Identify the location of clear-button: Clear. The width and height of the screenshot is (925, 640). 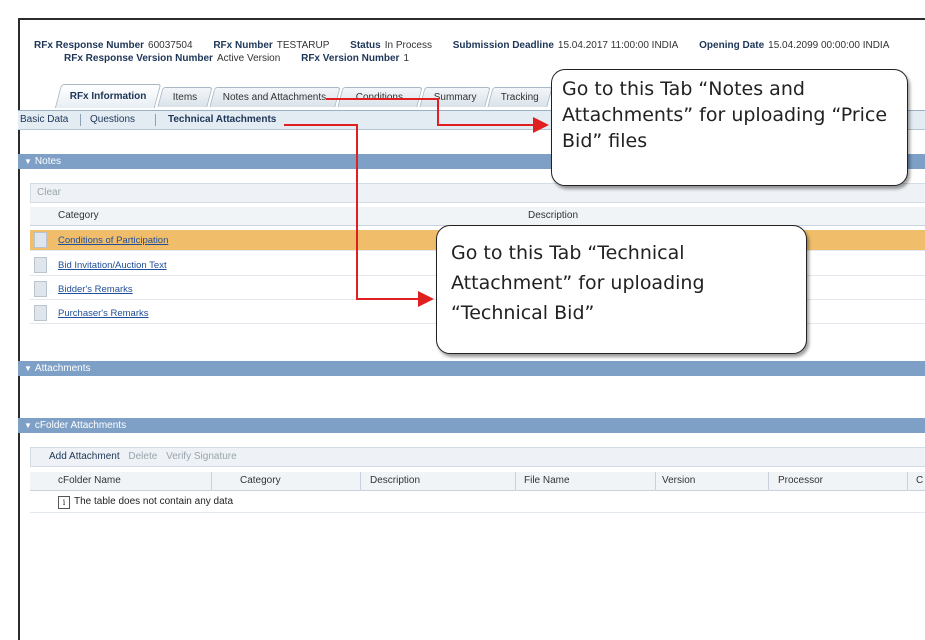
(49, 192).